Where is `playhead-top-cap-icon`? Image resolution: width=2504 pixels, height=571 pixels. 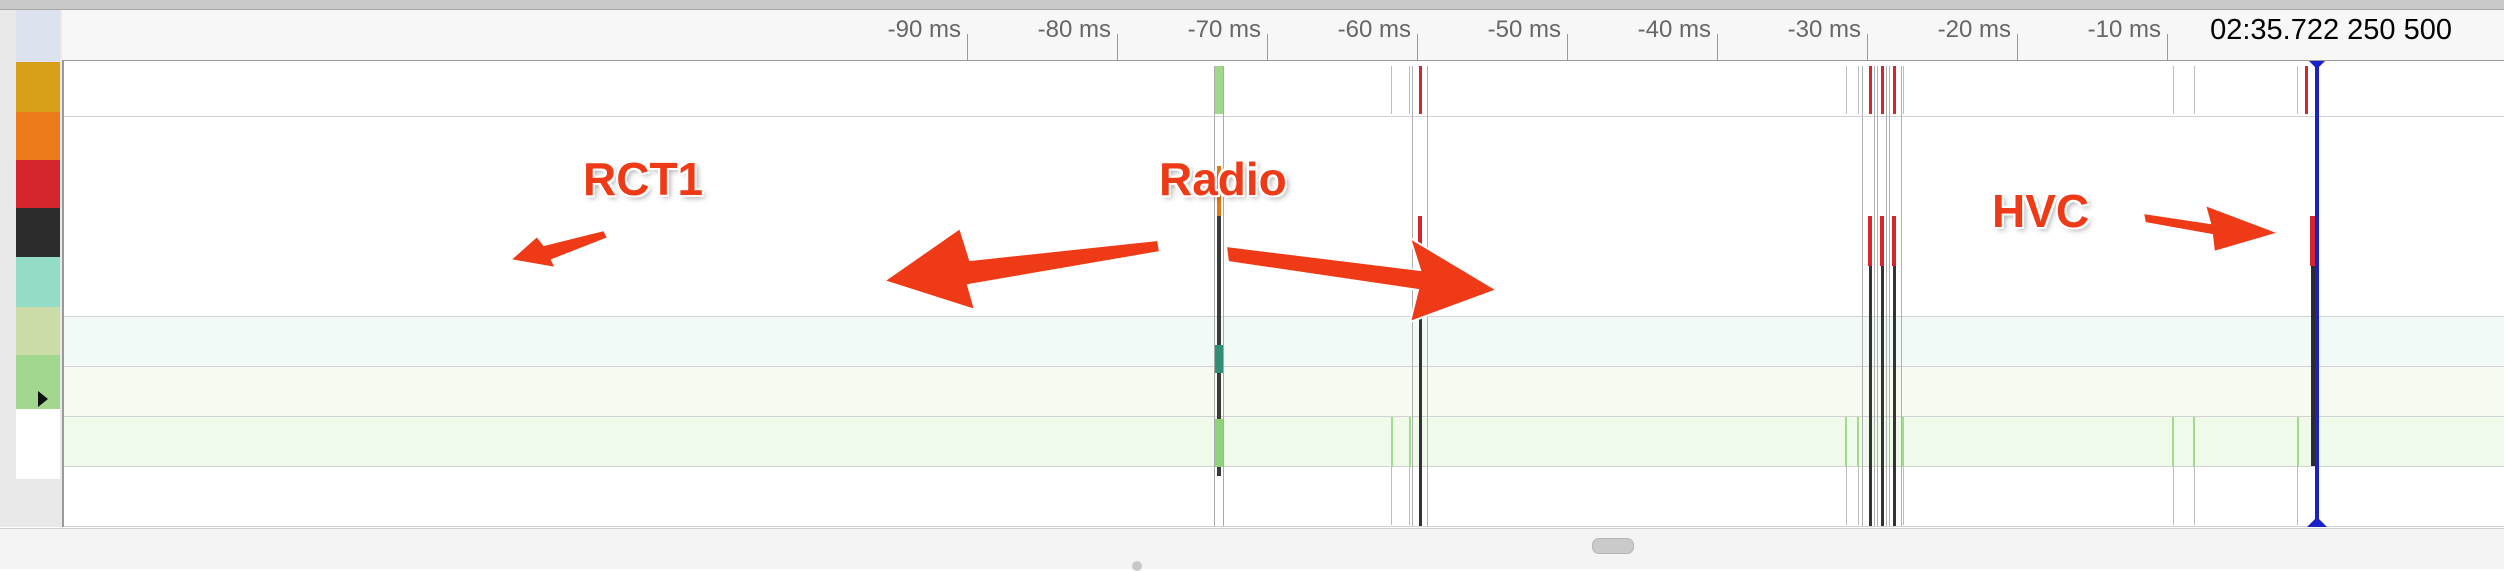
playhead-top-cap-icon is located at coordinates (2317, 65).